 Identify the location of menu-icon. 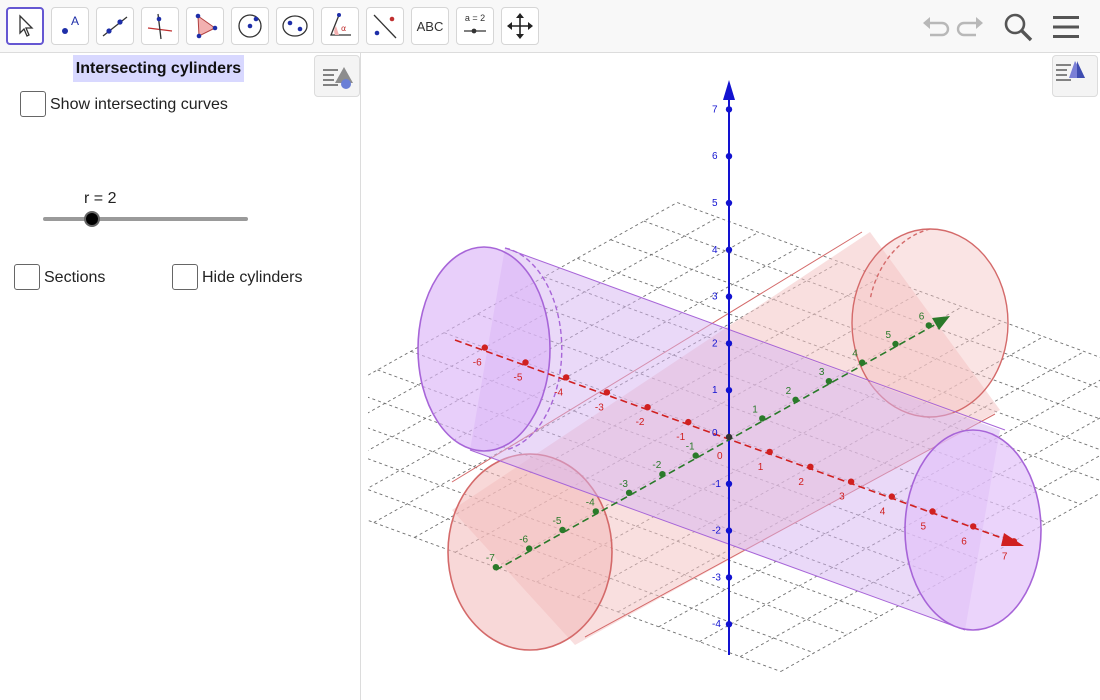
(1066, 27).